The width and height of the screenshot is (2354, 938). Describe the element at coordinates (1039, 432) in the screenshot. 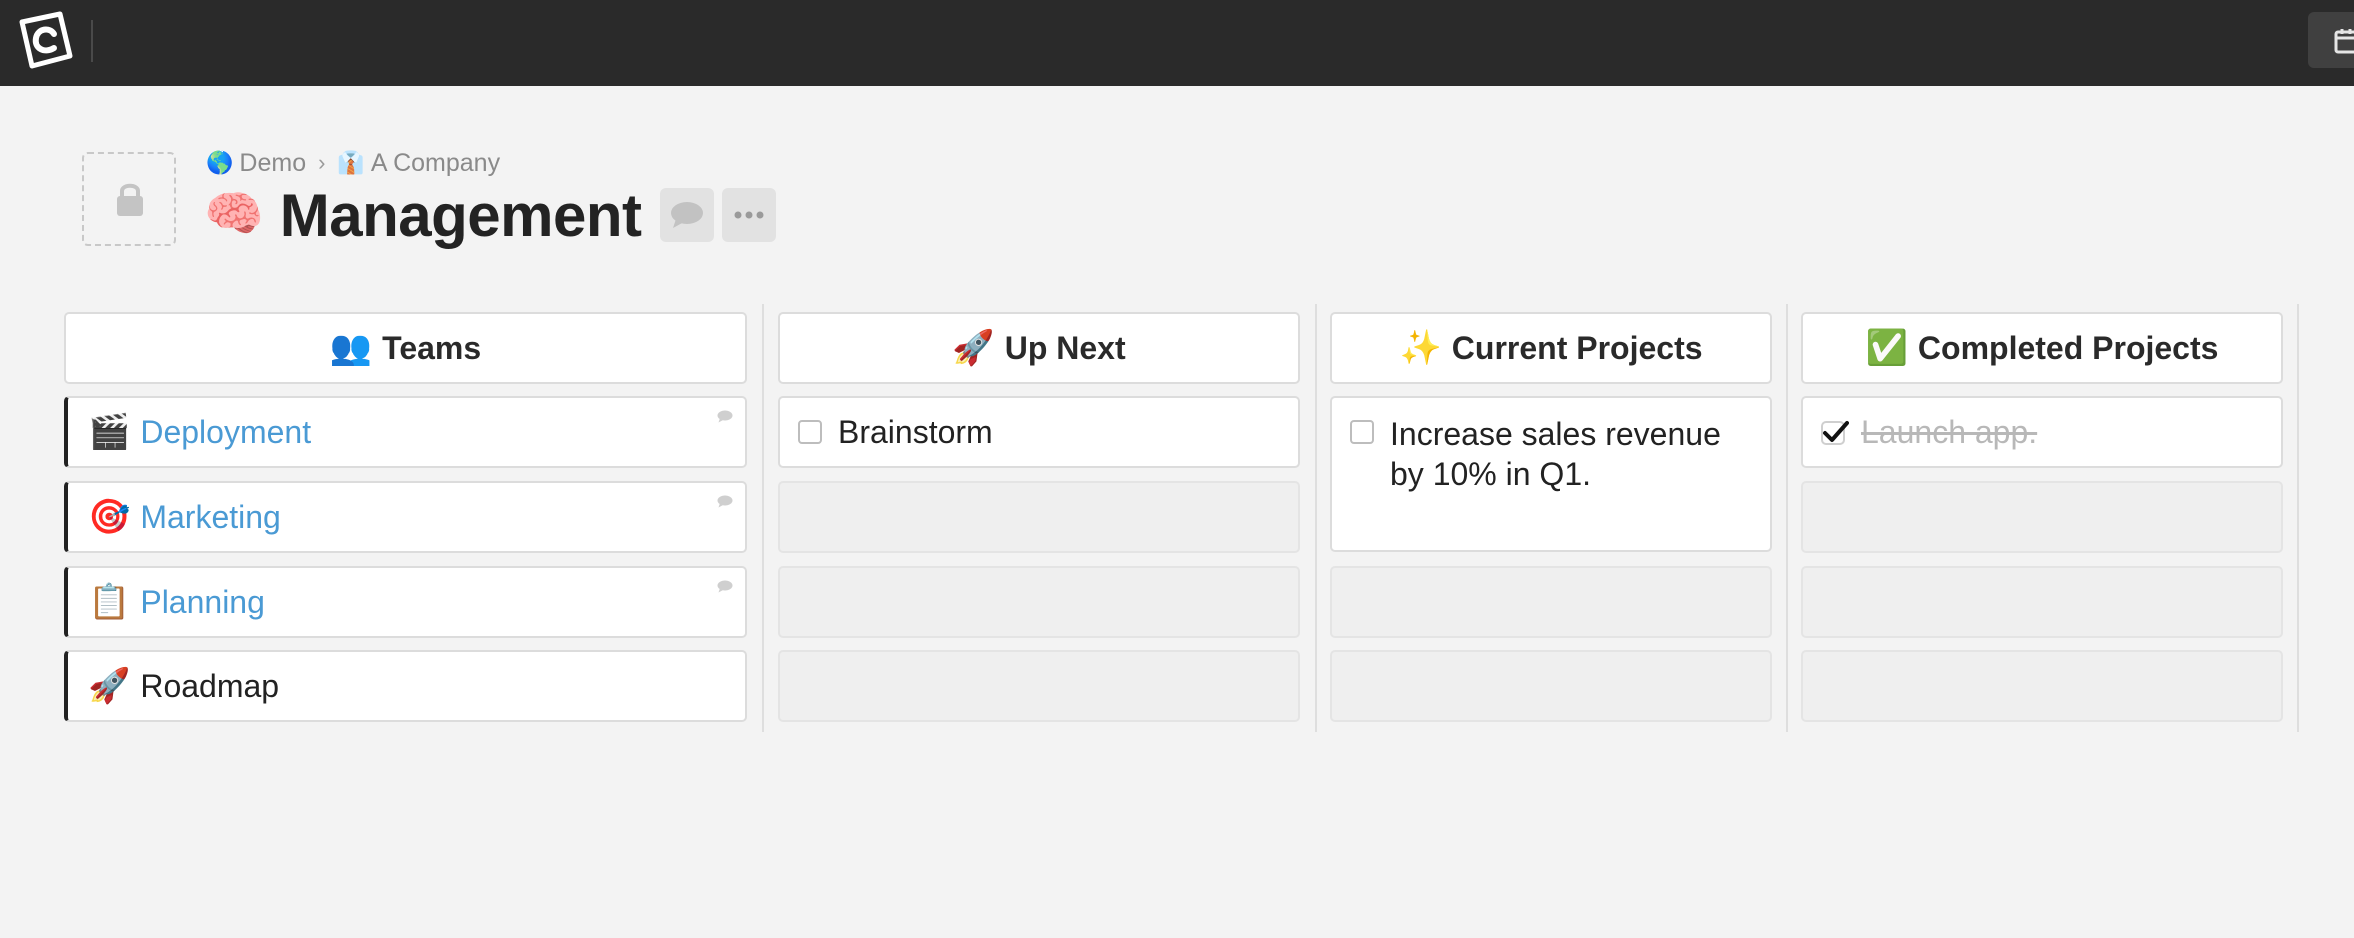

I see `task-card-brainstorm: Brainstorm` at that location.